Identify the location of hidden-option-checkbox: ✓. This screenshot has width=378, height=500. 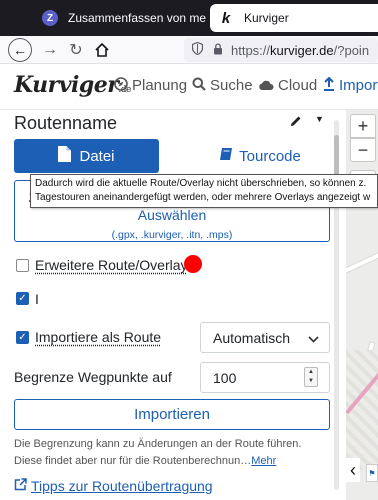
(22, 298).